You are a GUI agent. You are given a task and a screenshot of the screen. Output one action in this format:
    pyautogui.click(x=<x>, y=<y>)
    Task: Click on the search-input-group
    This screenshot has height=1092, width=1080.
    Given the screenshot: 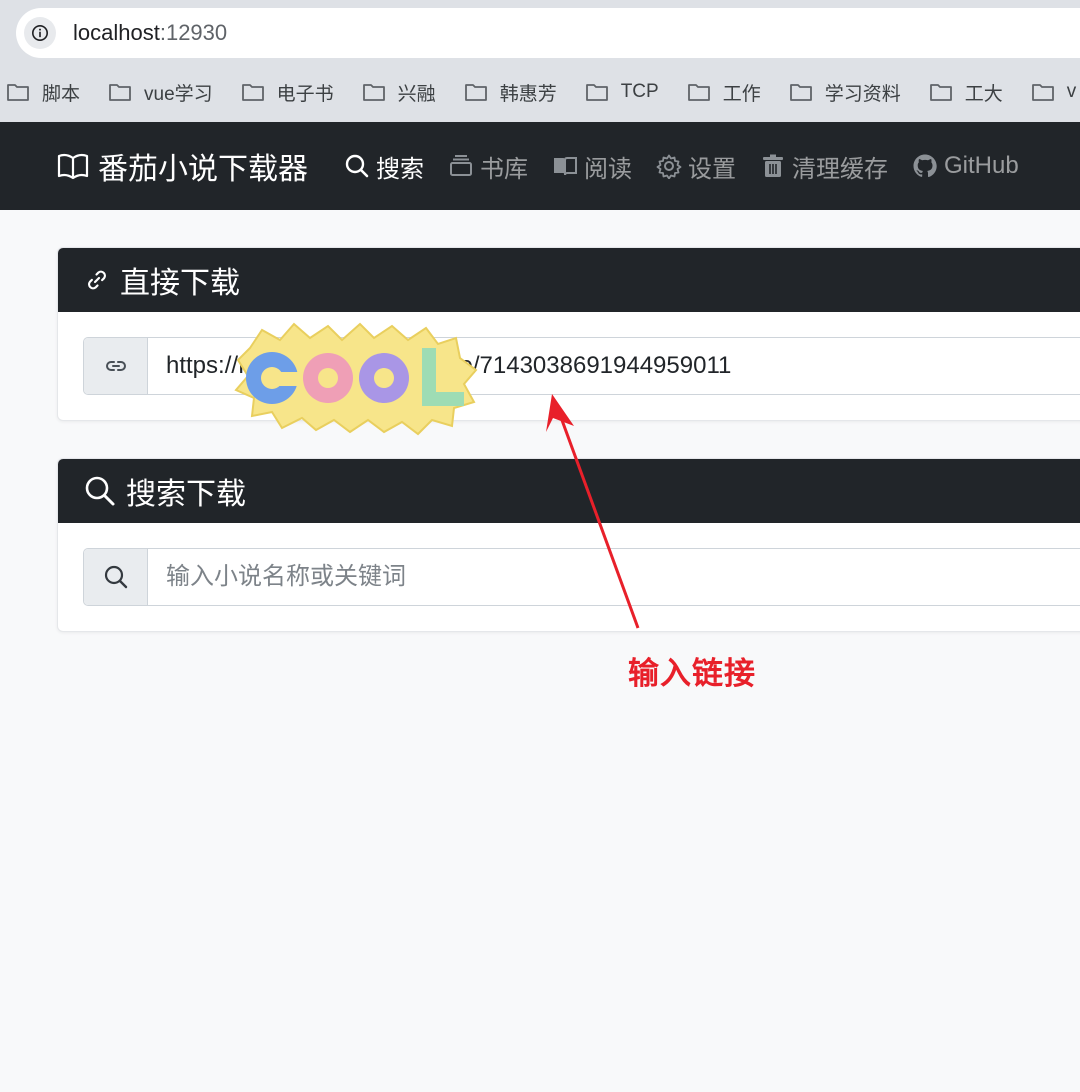 What is the action you would take?
    pyautogui.click(x=581, y=577)
    